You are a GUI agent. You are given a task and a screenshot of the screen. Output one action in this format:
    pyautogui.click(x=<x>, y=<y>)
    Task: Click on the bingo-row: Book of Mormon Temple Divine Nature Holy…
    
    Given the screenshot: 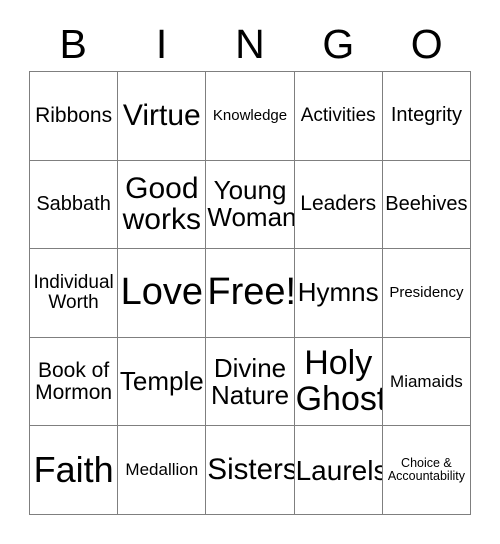 What is the action you would take?
    pyautogui.click(x=251, y=382)
    